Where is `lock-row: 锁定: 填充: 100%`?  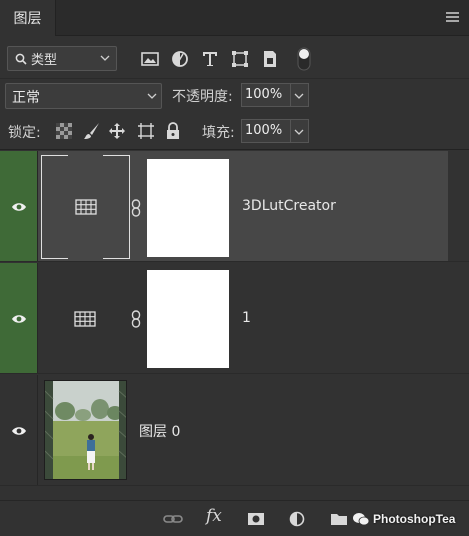 lock-row: 锁定: 填充: 100% is located at coordinates (234, 132).